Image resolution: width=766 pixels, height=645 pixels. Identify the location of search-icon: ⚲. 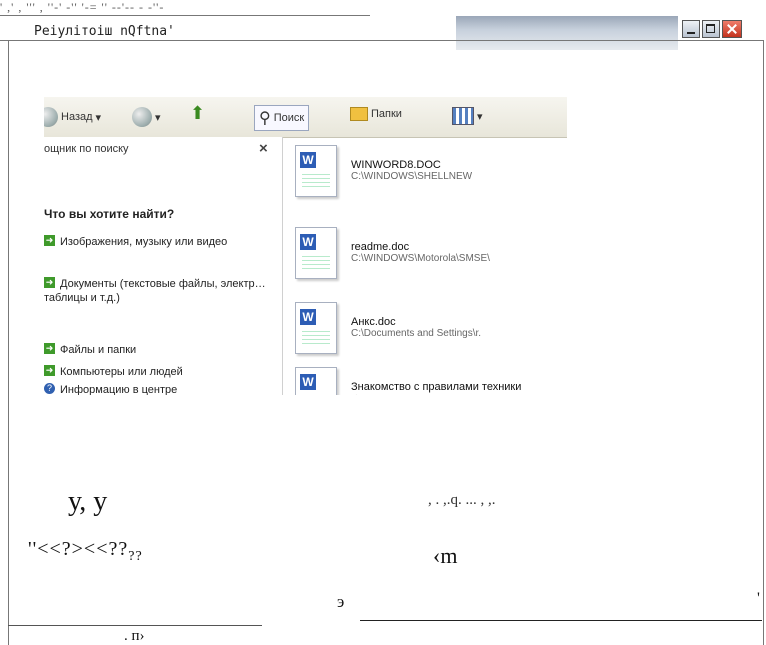
(265, 118).